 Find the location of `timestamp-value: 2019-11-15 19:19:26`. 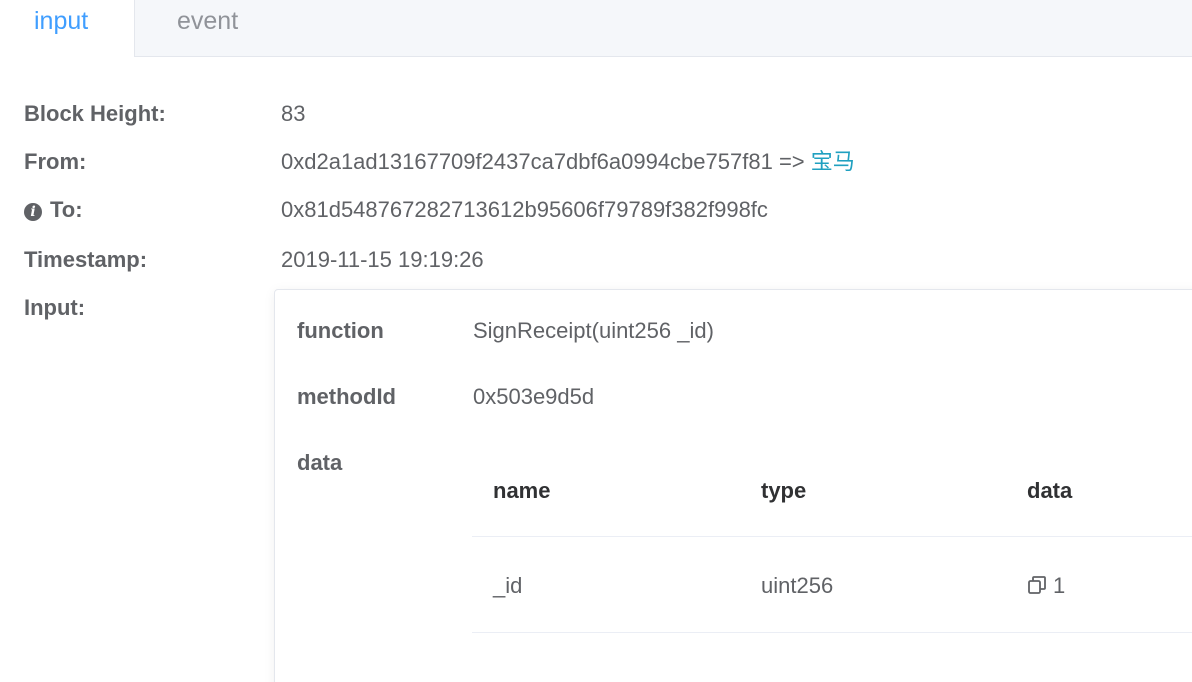

timestamp-value: 2019-11-15 19:19:26 is located at coordinates (382, 259).